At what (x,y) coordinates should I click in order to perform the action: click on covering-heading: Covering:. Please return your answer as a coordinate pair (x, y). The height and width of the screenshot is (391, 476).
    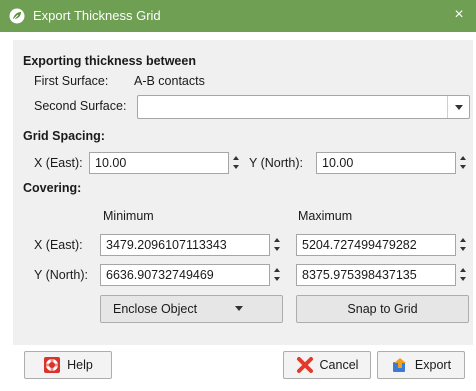
    Looking at the image, I should click on (52, 188).